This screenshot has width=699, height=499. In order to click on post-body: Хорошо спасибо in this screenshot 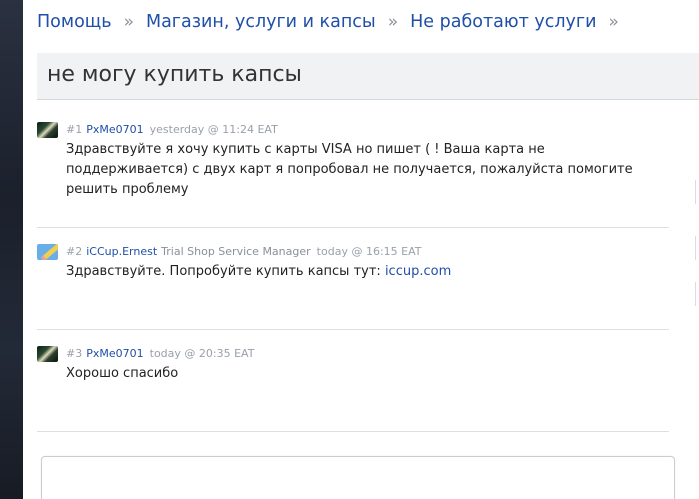, I will do `click(122, 373)`.